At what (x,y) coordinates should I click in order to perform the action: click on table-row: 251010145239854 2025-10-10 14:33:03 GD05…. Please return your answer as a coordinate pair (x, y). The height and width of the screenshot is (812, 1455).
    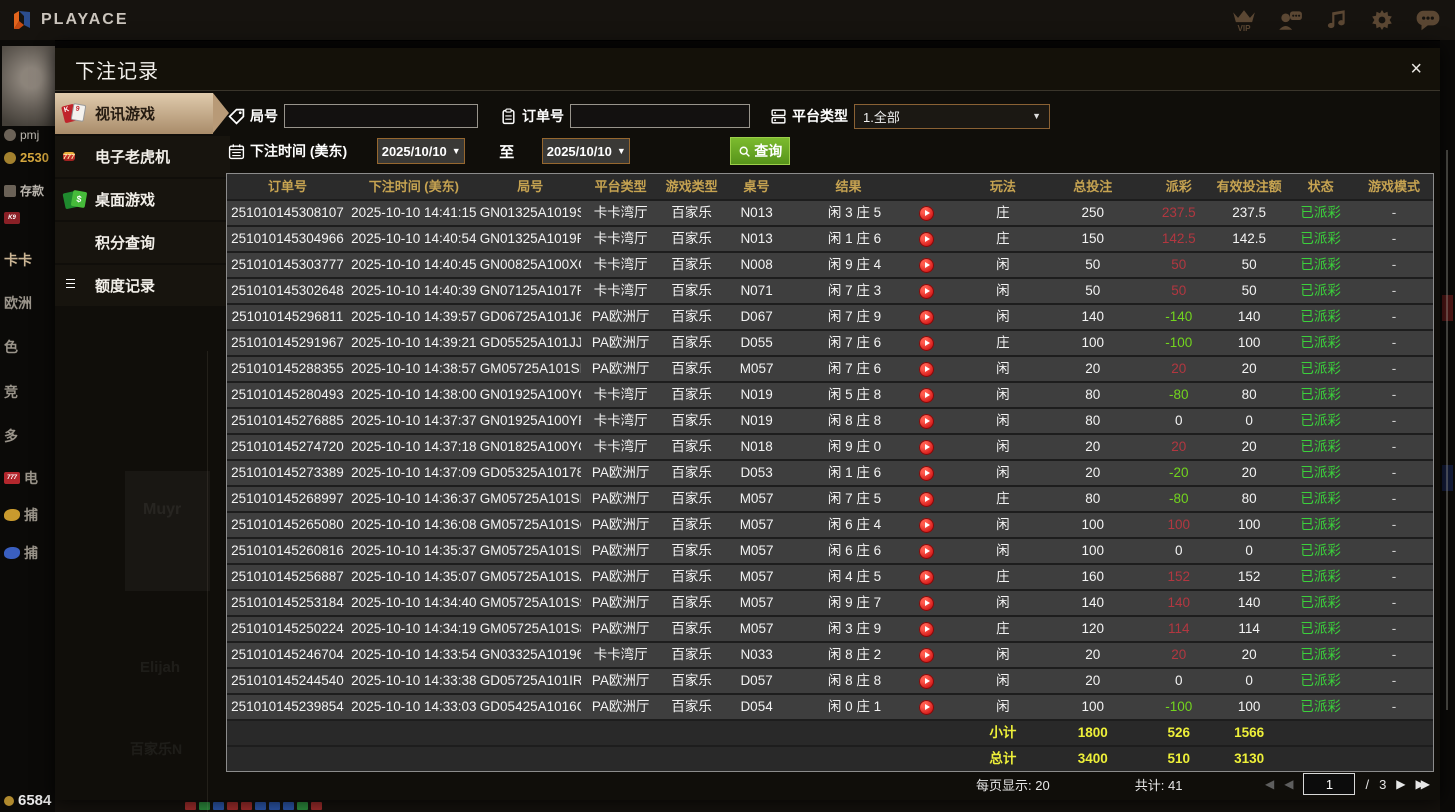
    Looking at the image, I should click on (830, 706).